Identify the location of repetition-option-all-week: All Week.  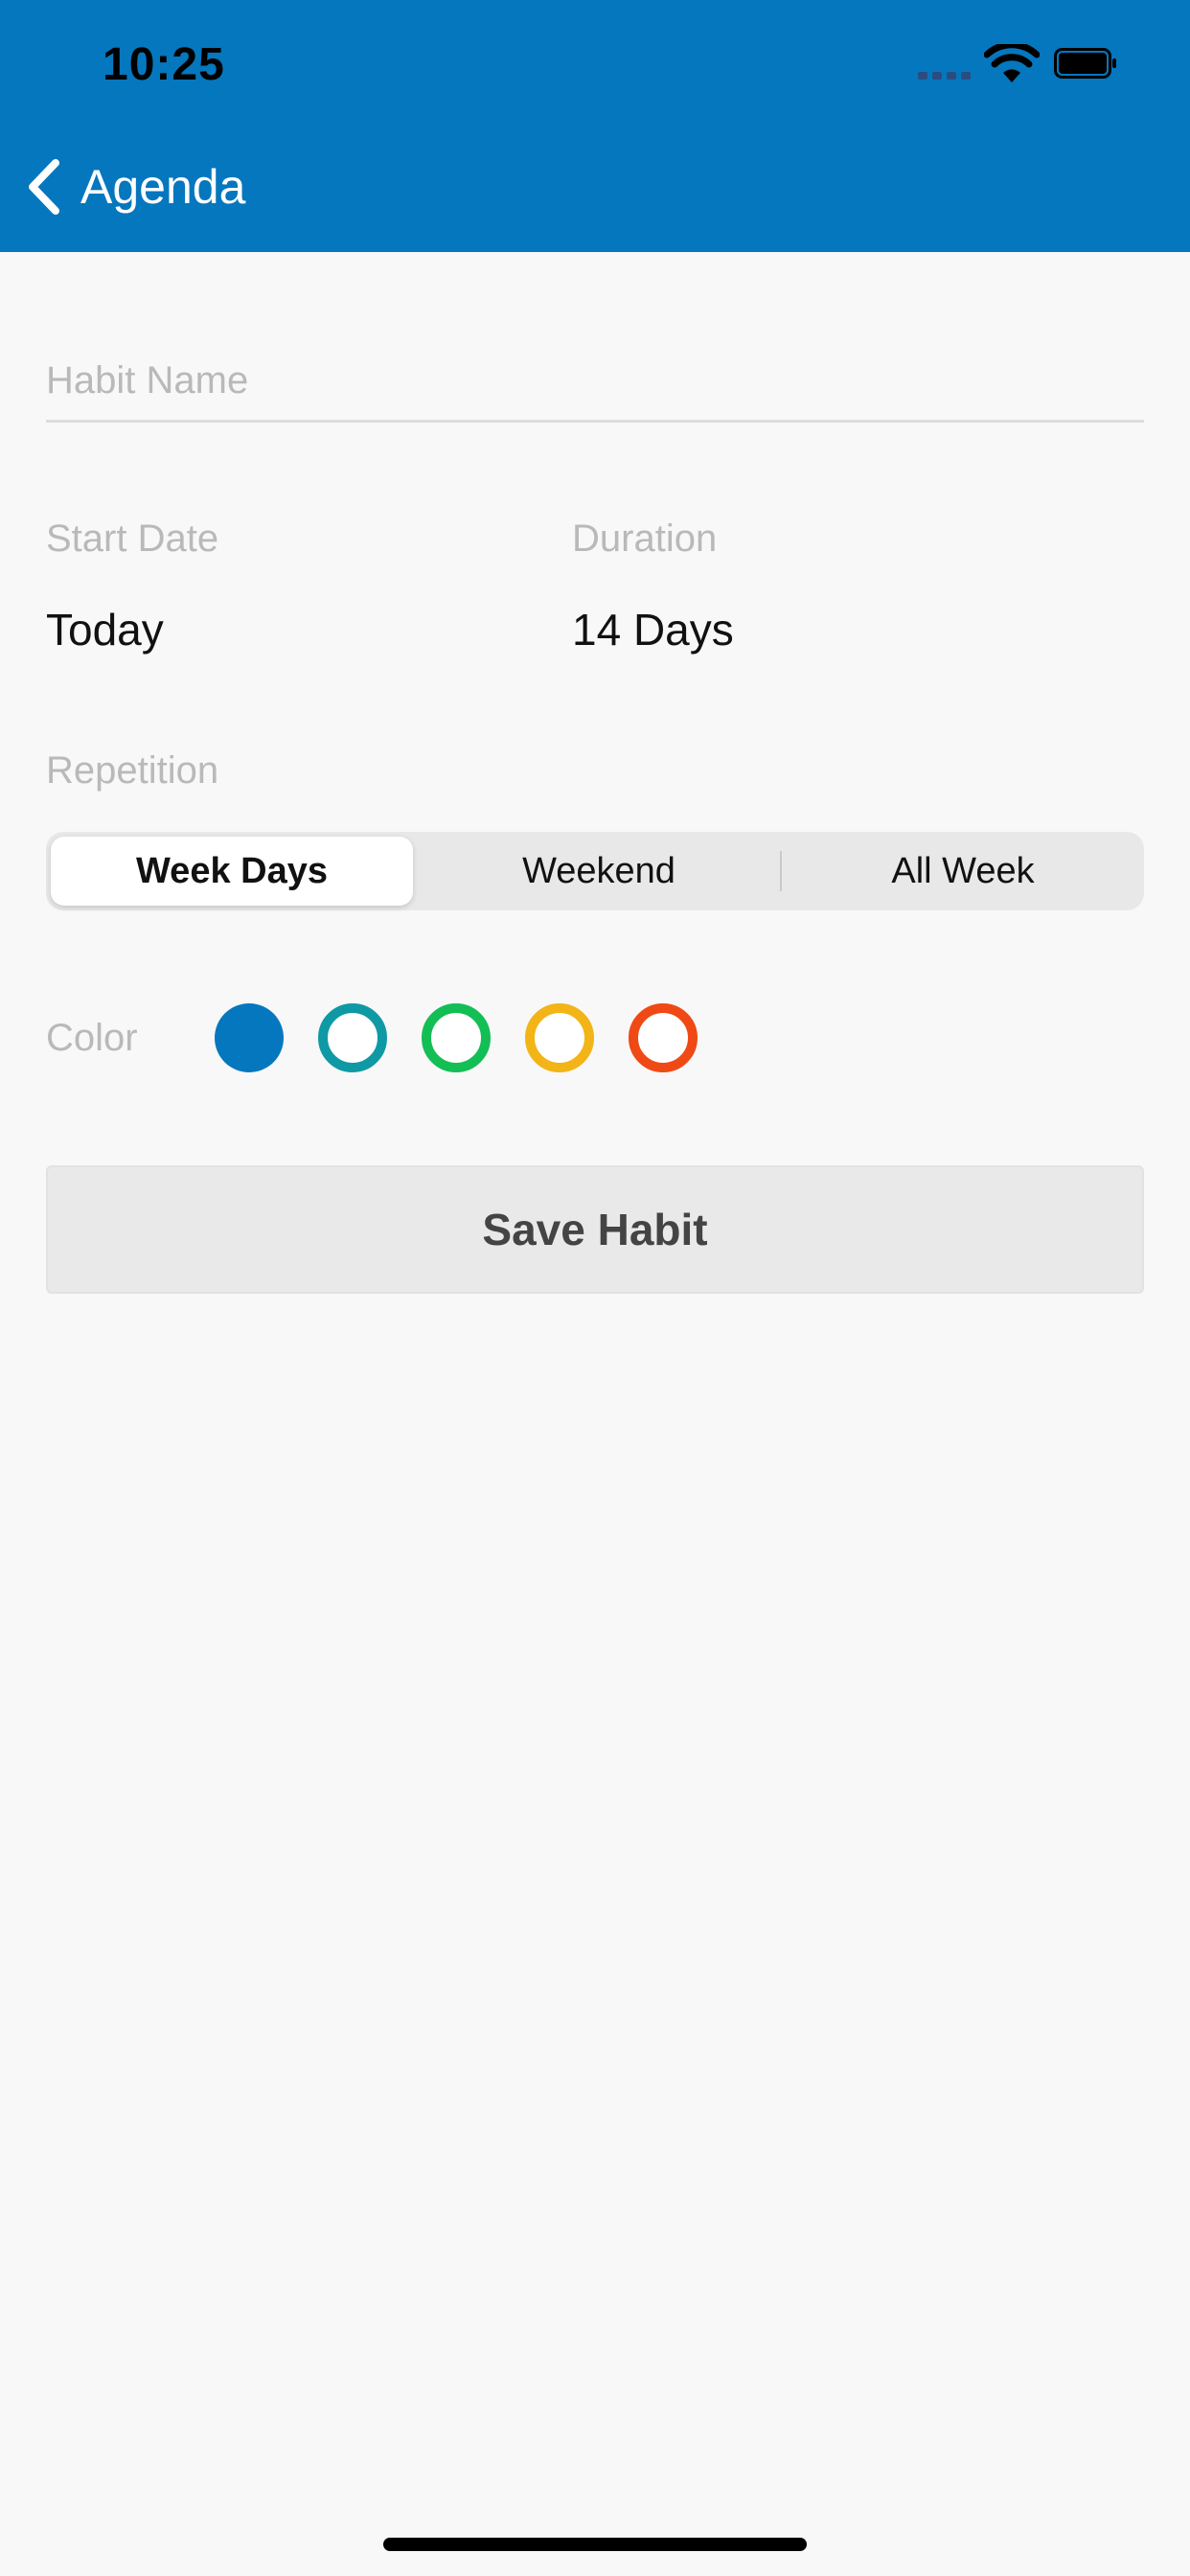
(963, 871).